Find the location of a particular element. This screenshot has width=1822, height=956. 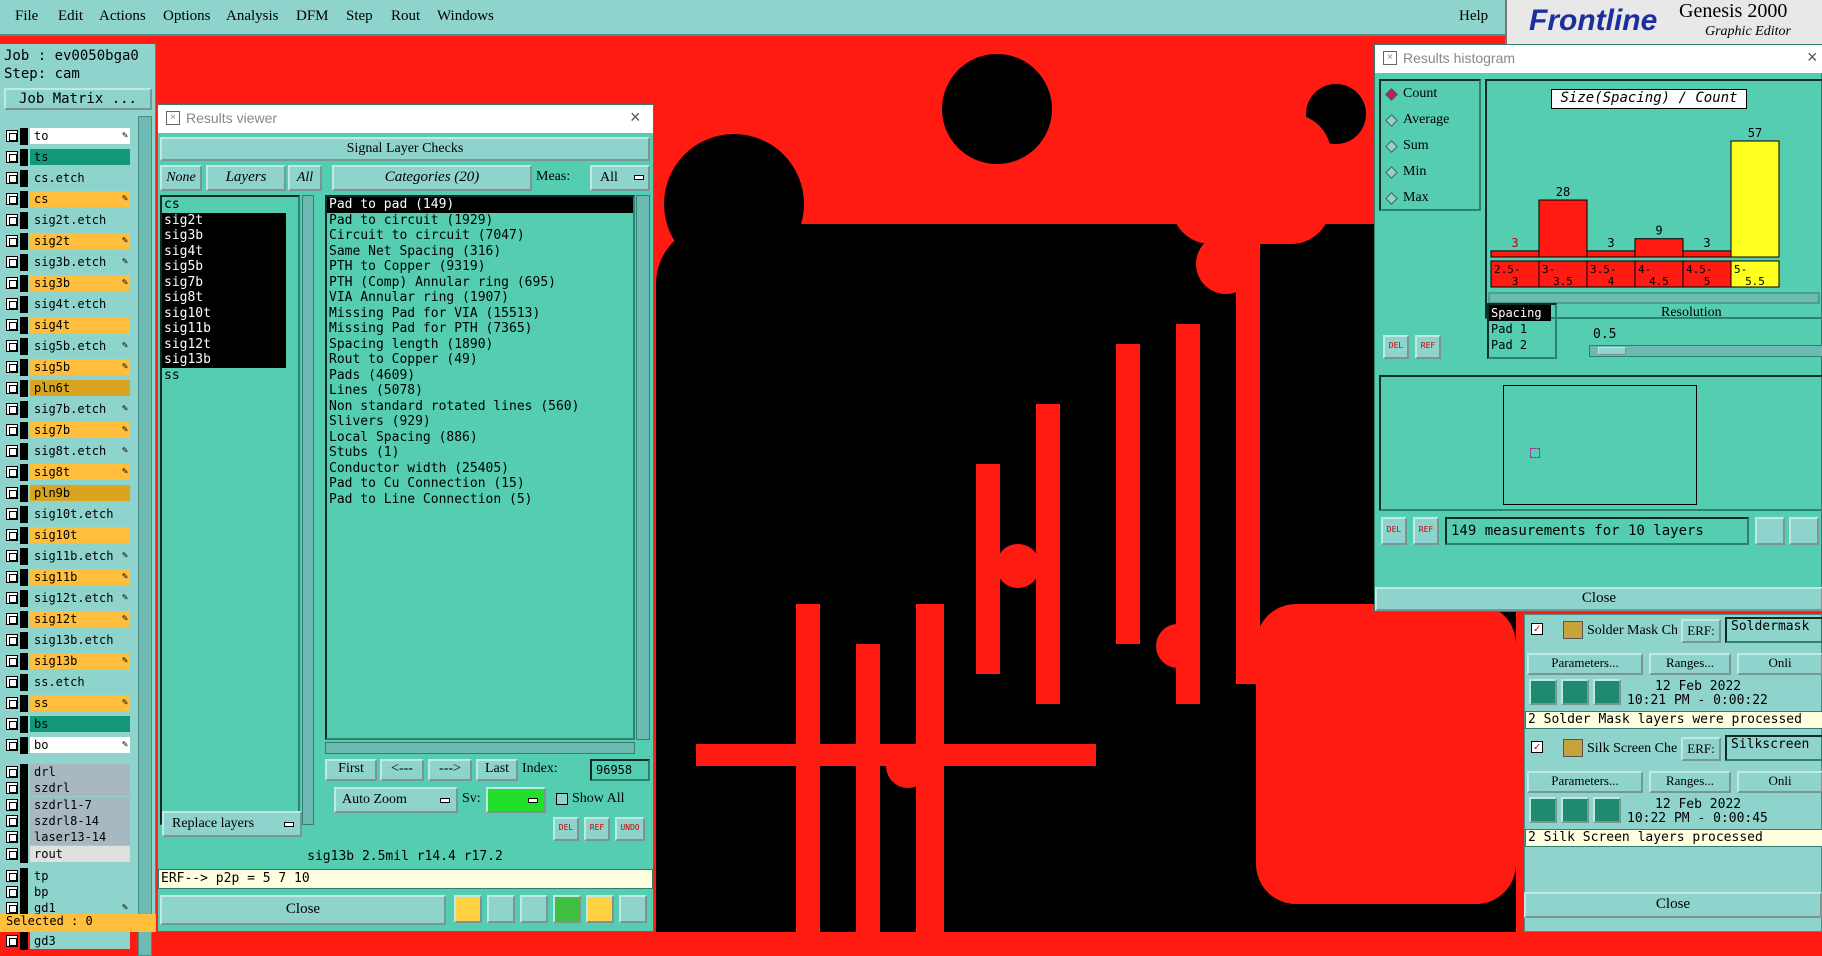

layer-row: ss is located at coordinates (68, 703).